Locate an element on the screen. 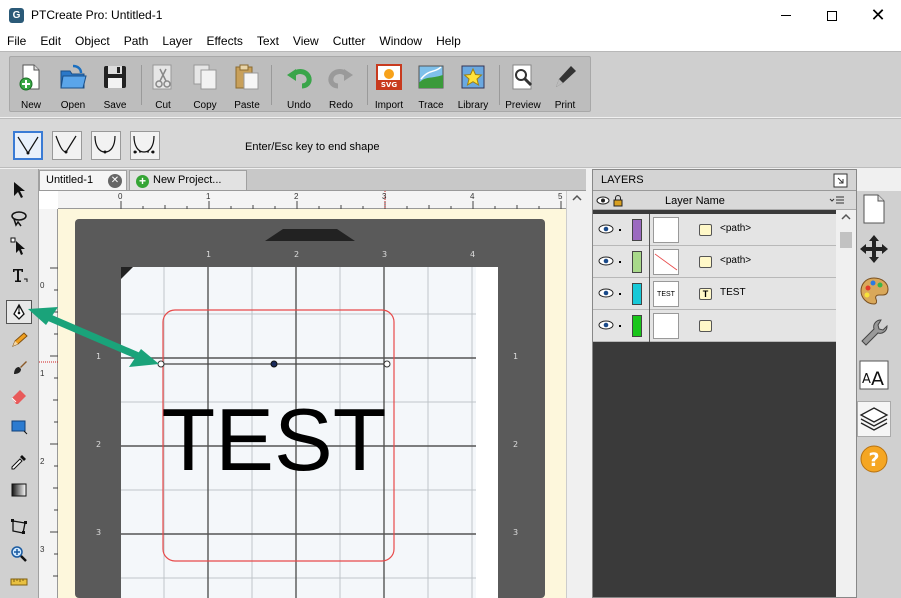  tab-untitled: Untitled-1 ✕ is located at coordinates (83, 180).